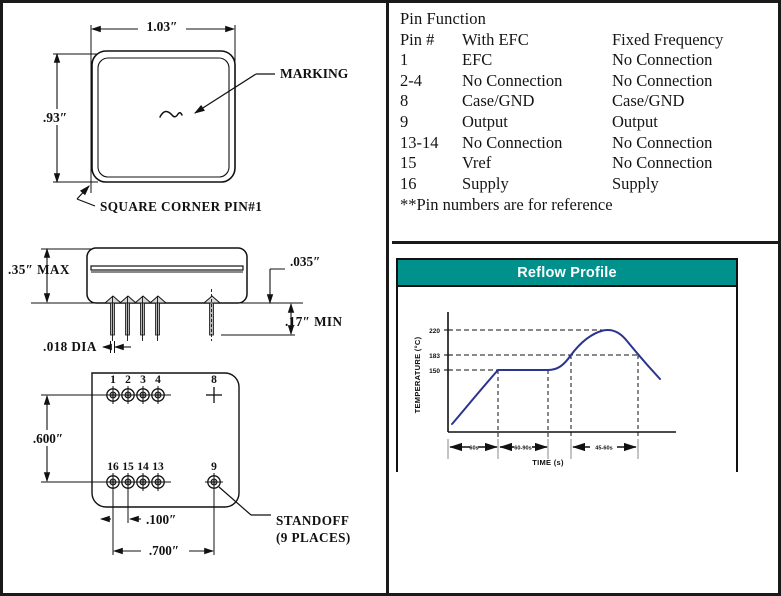  I want to click on reflow-profile-title: Reflow Profile, so click(567, 272).